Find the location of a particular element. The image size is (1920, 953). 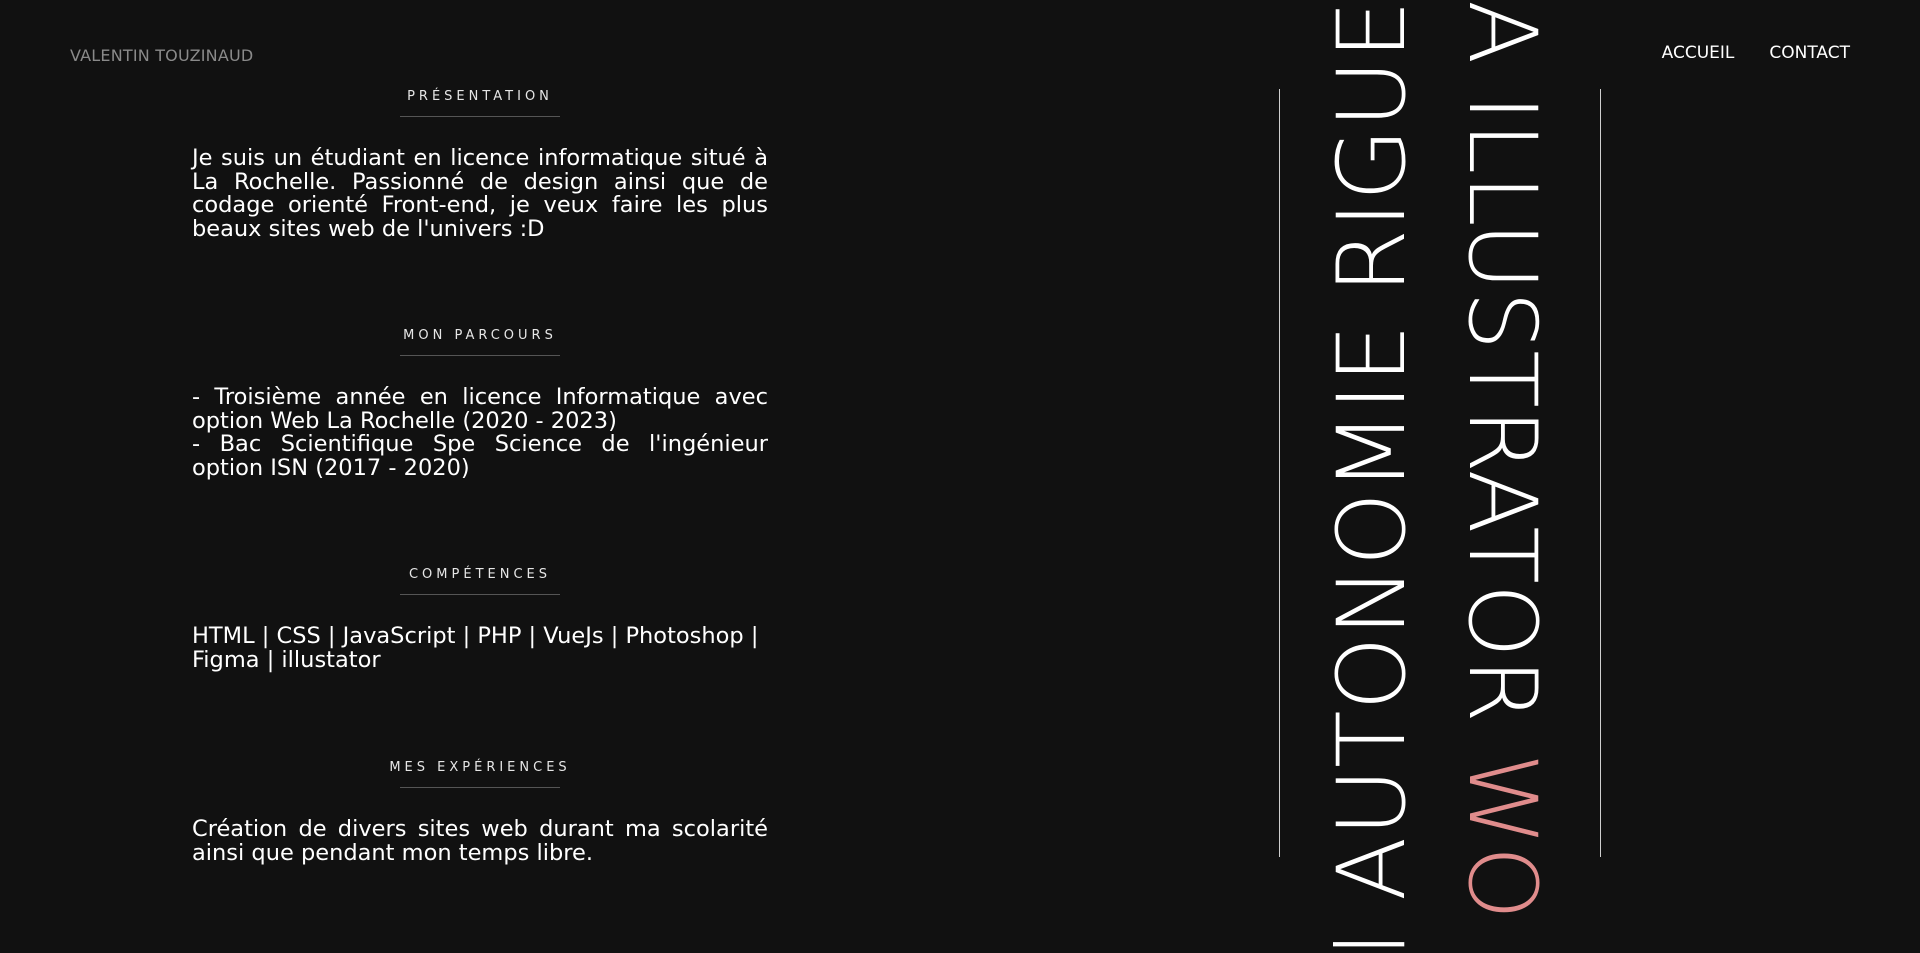

section-title: MES EXPÉRIENCES is located at coordinates (480, 780).